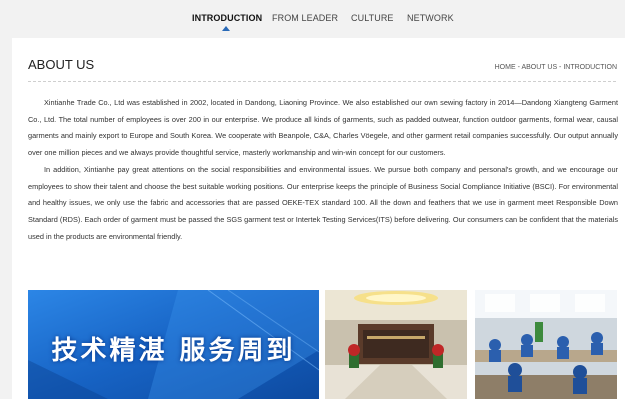 Image resolution: width=625 pixels, height=399 pixels. I want to click on tab-introduction: INTRODUCTION, so click(227, 18).